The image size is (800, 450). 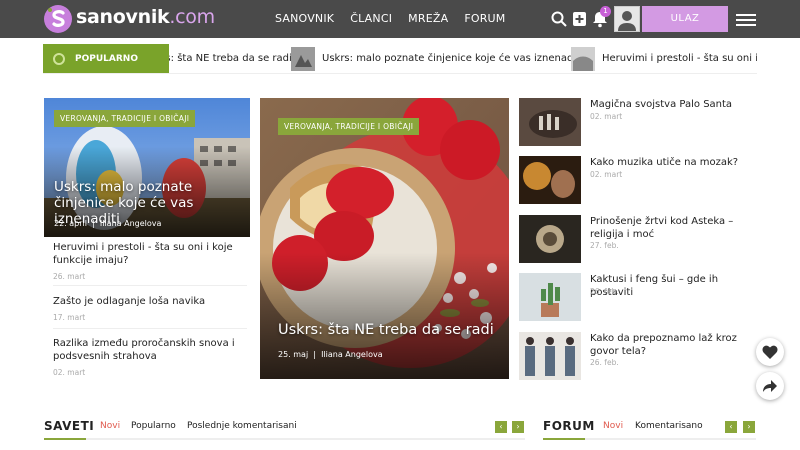 I want to click on main-nav: SANOVNIK ČLANCI MREŽA FORUM, so click(x=398, y=18).